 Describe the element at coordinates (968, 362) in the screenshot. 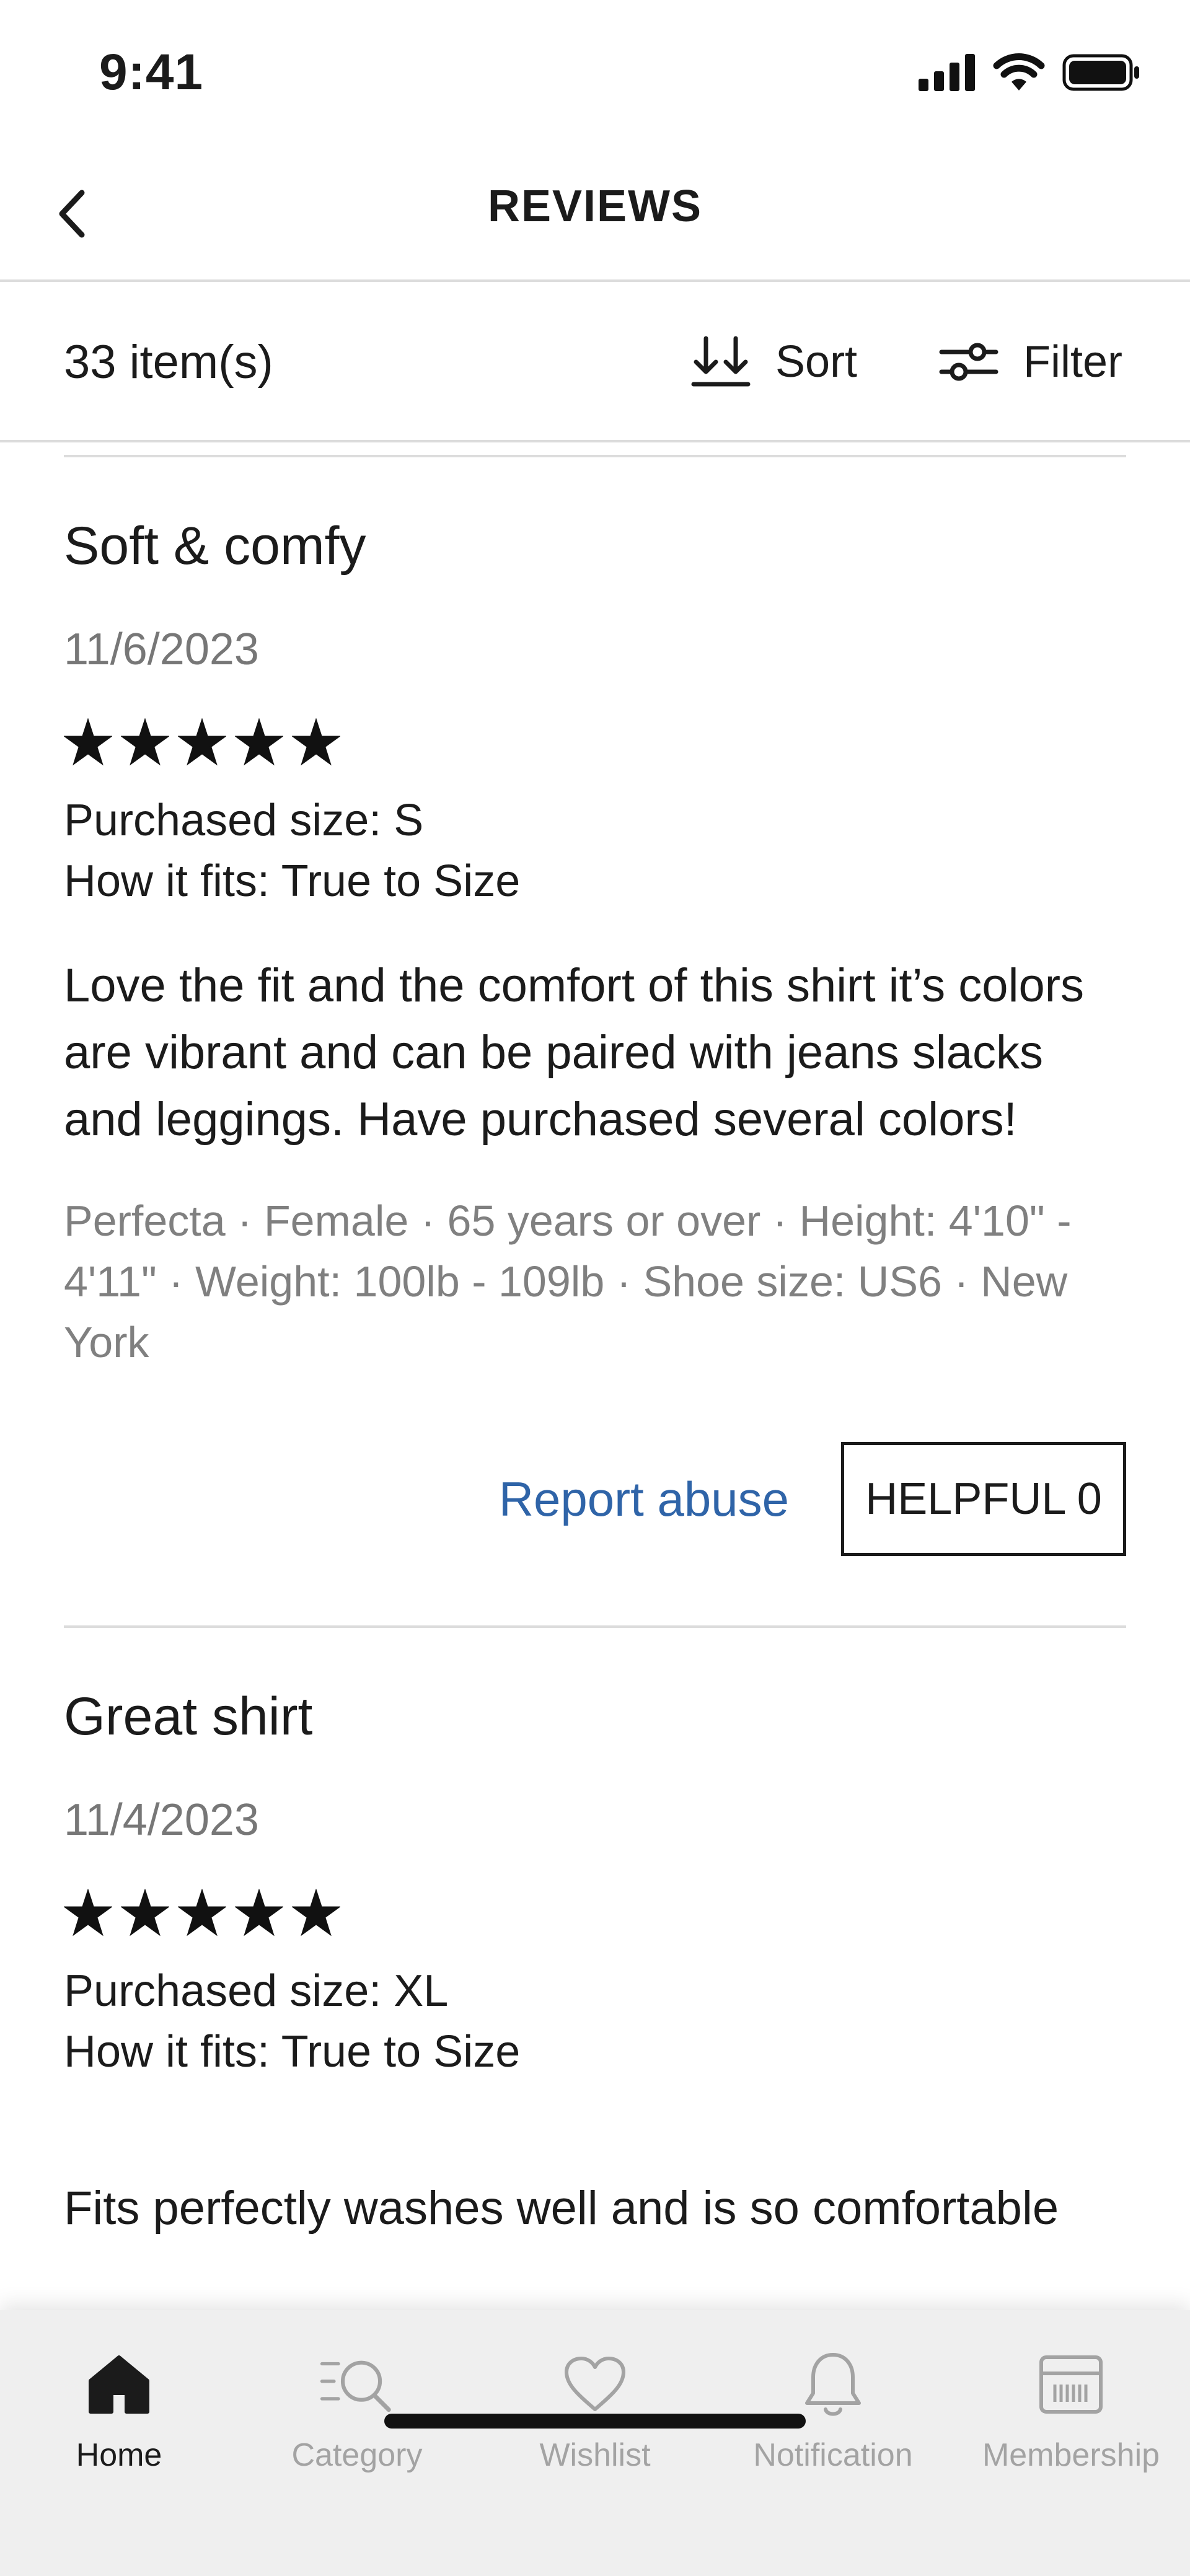

I see `filter-sliders-icon` at that location.